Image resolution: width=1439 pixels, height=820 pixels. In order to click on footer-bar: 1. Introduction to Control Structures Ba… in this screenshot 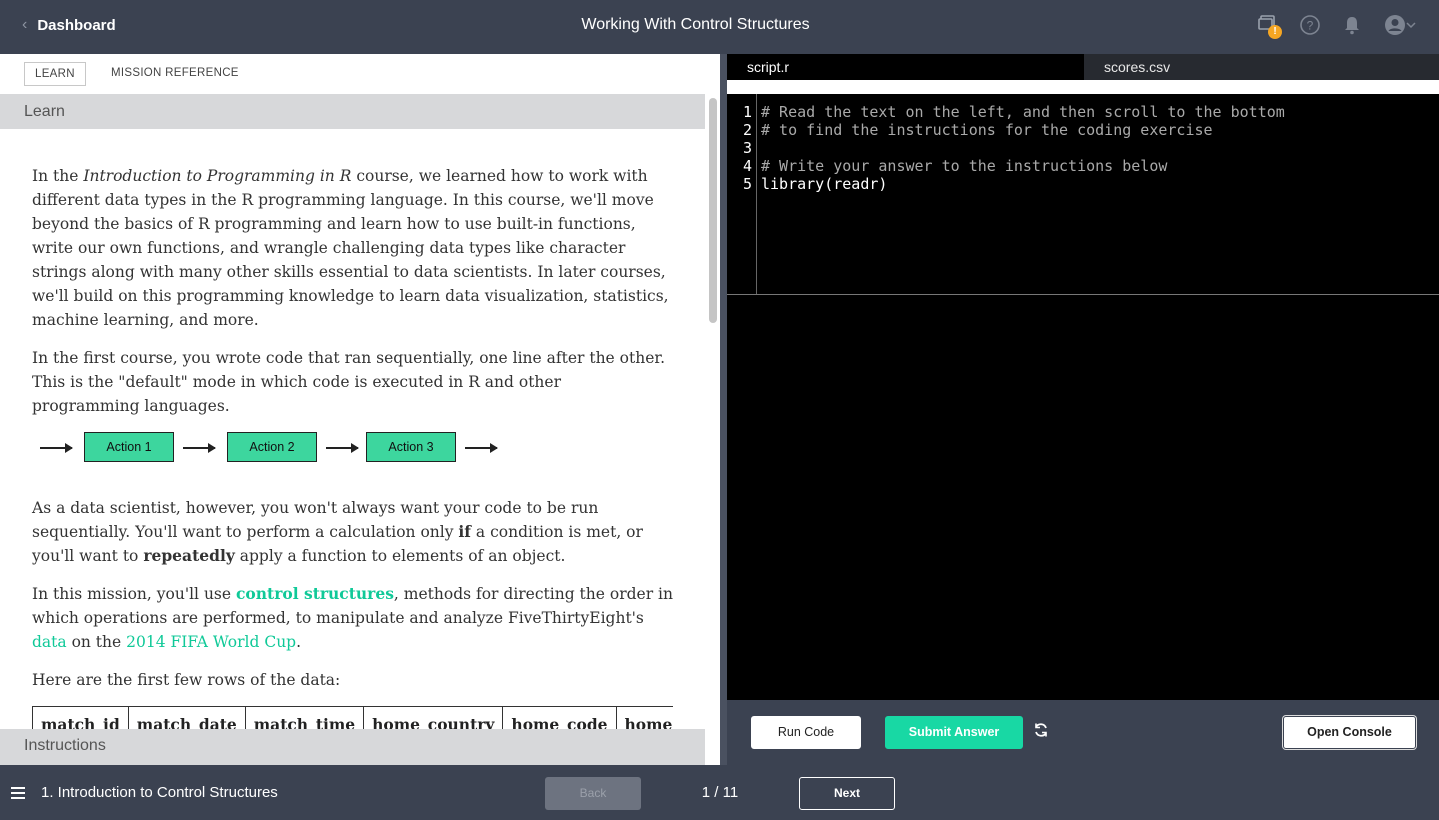, I will do `click(719, 792)`.